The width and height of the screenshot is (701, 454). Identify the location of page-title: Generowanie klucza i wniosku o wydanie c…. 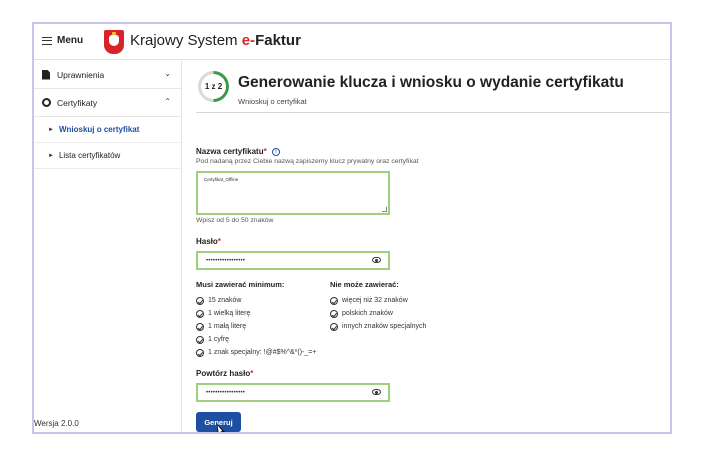
(431, 82).